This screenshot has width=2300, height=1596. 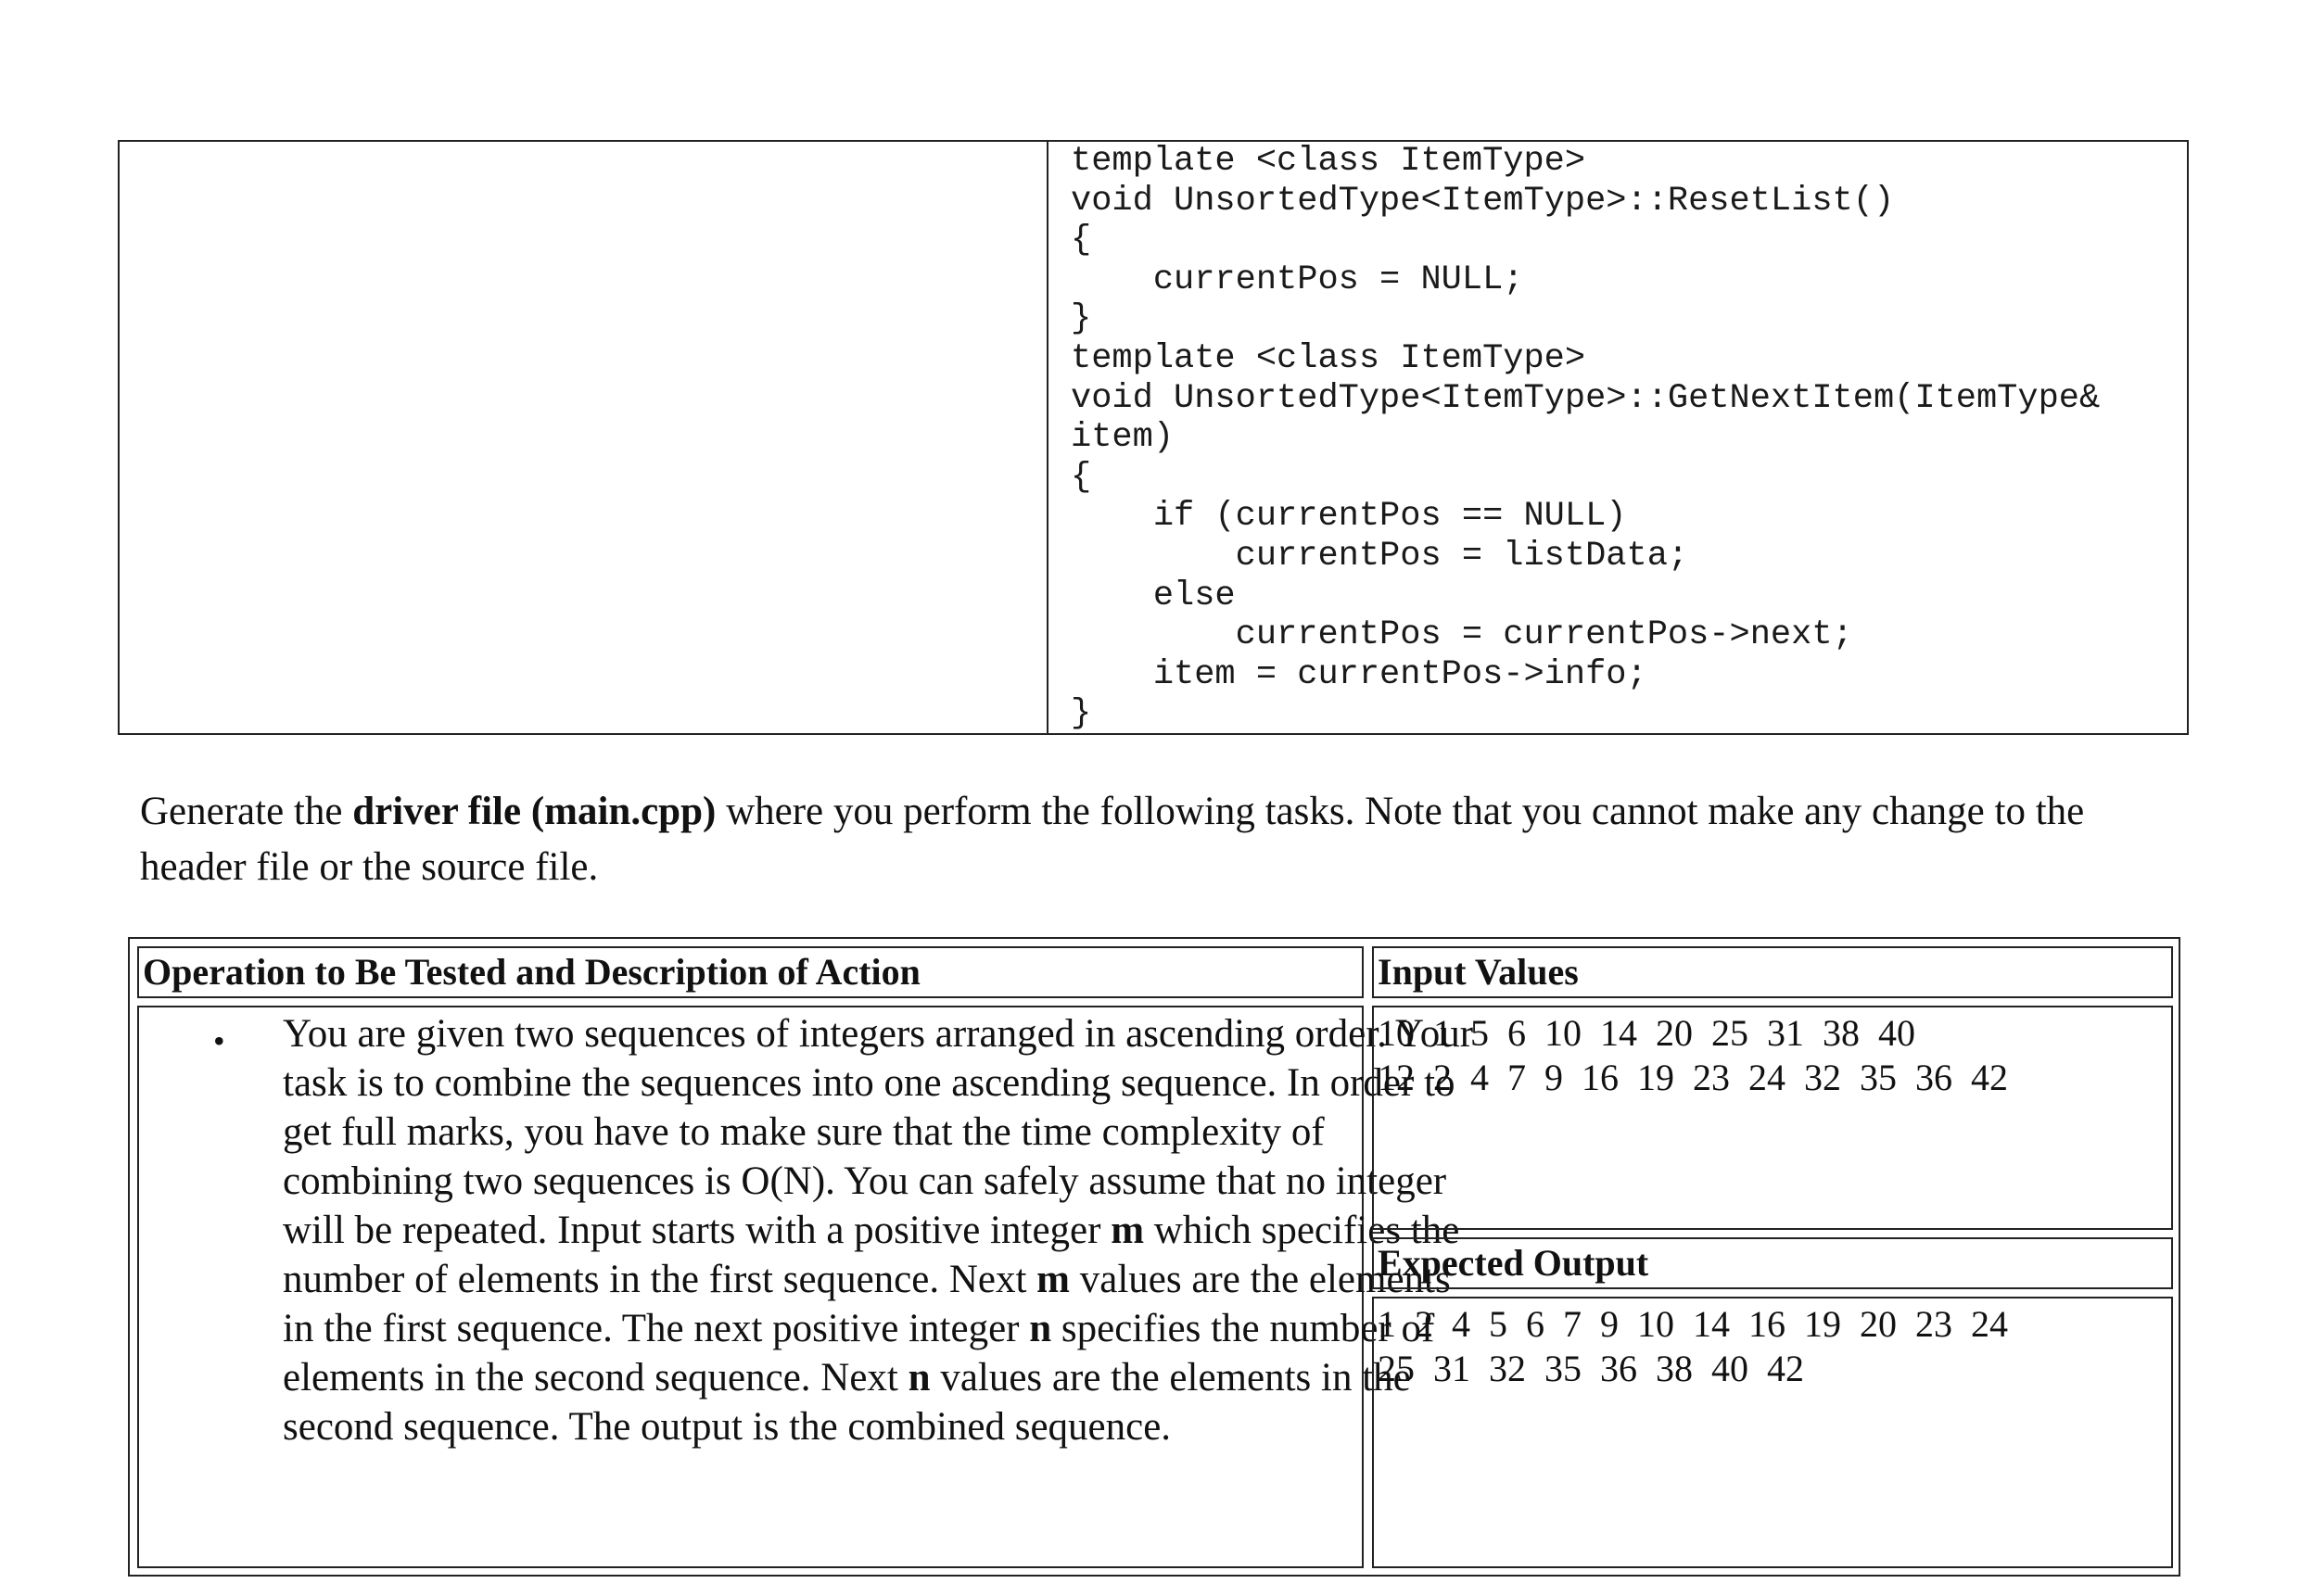 What do you see at coordinates (1693, 1077) in the screenshot?
I see `input-line: 12 2 4 7 9 16 19 23 24 32 35 36 42` at bounding box center [1693, 1077].